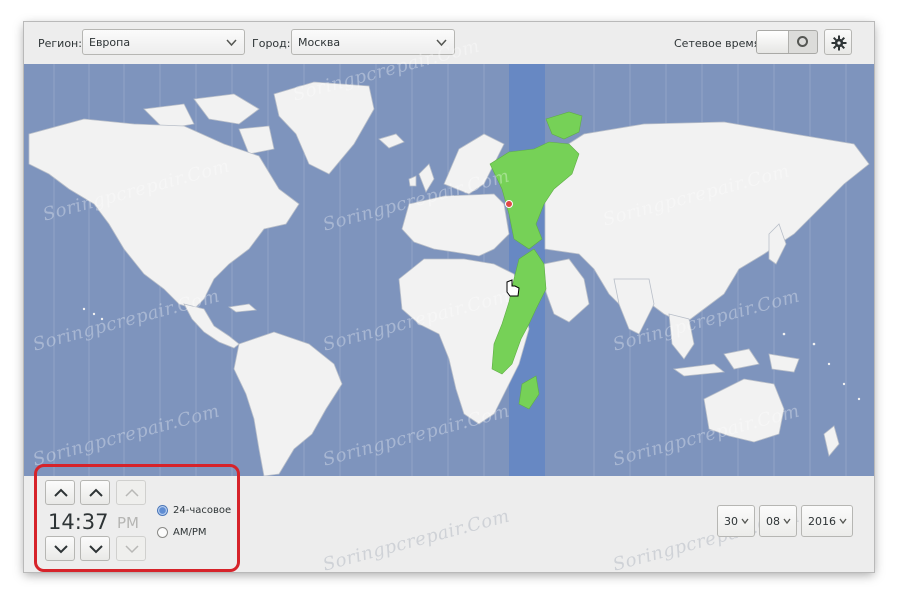  Describe the element at coordinates (110, 42) in the screenshot. I see `region-value: Европа` at that location.